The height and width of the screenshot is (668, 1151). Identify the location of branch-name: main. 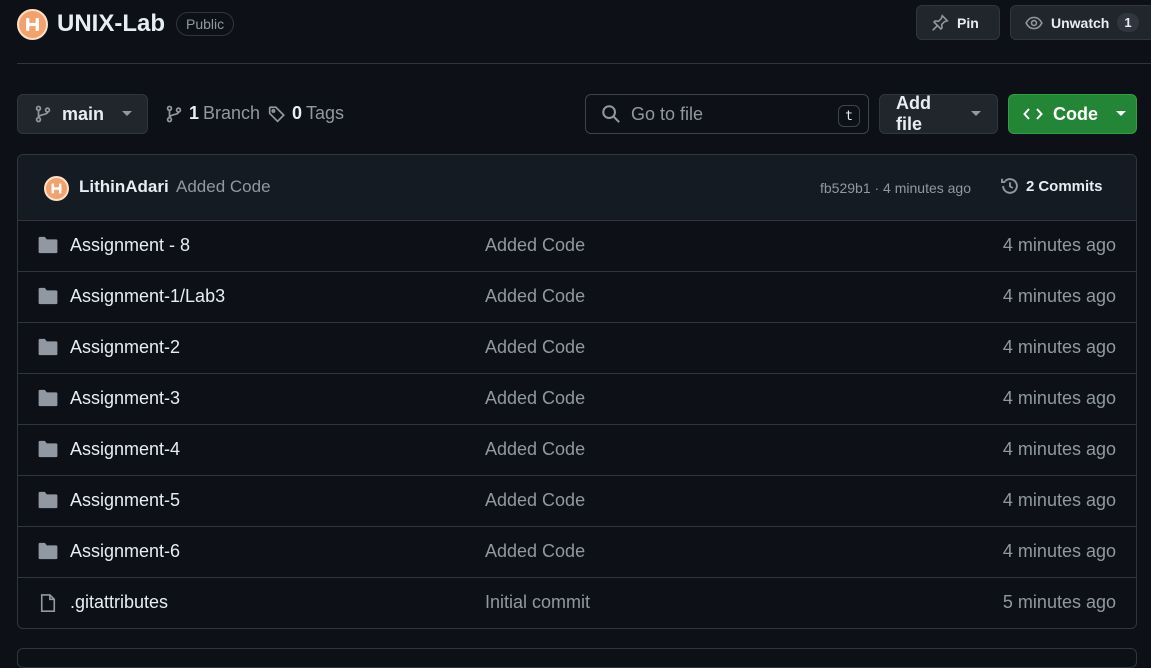
(83, 113).